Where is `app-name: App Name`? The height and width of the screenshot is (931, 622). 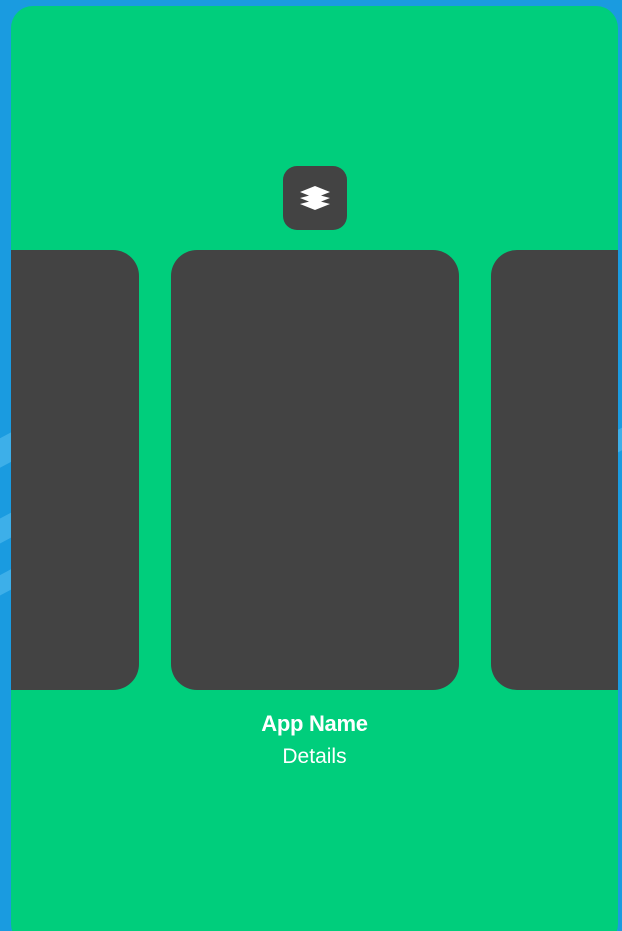
app-name: App Name is located at coordinates (314, 723).